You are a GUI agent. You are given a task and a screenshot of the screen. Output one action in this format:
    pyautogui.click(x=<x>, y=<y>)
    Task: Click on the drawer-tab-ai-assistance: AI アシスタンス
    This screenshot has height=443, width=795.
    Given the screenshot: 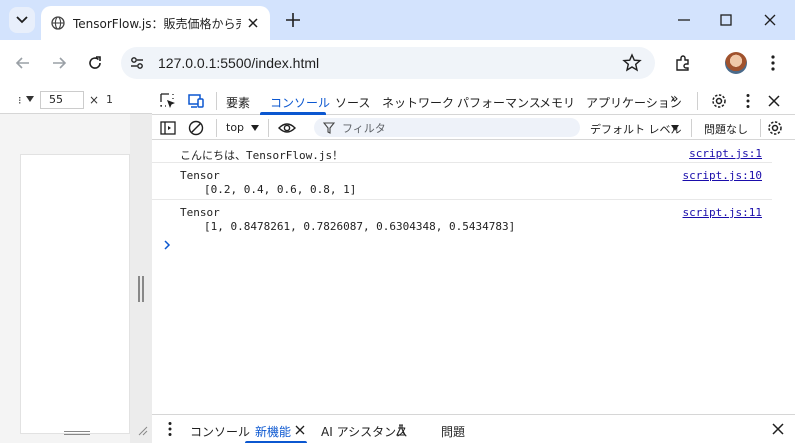 What is the action you would take?
    pyautogui.click(x=364, y=431)
    